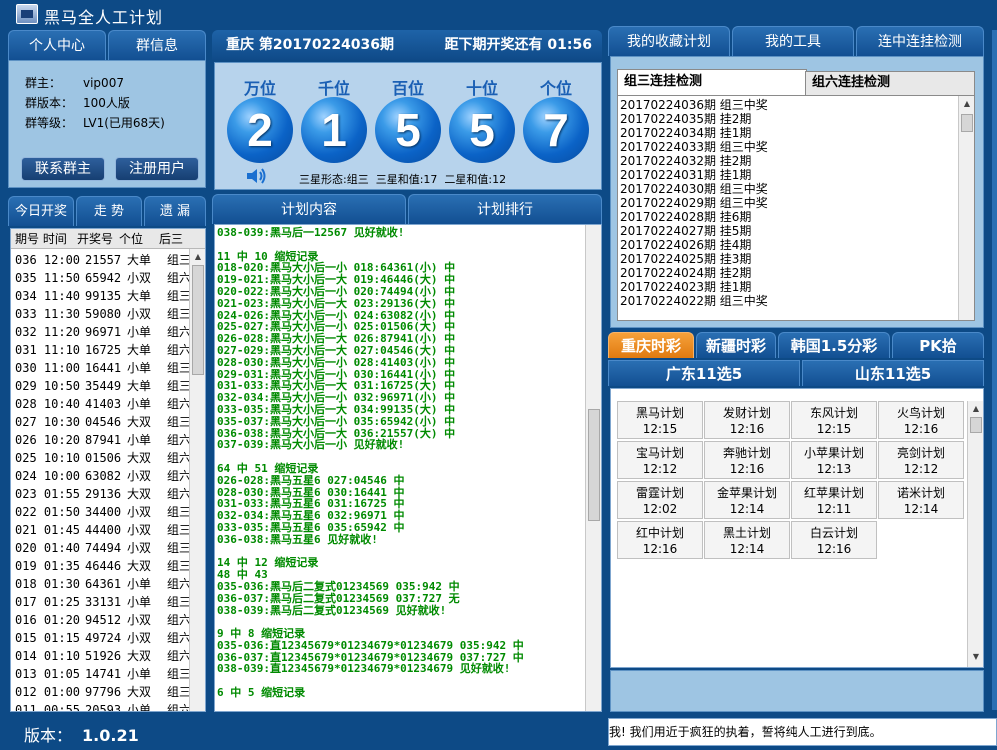  Describe the element at coordinates (108, 620) in the screenshot. I see `history-row: 016 01:20 94512 小双 组六` at that location.